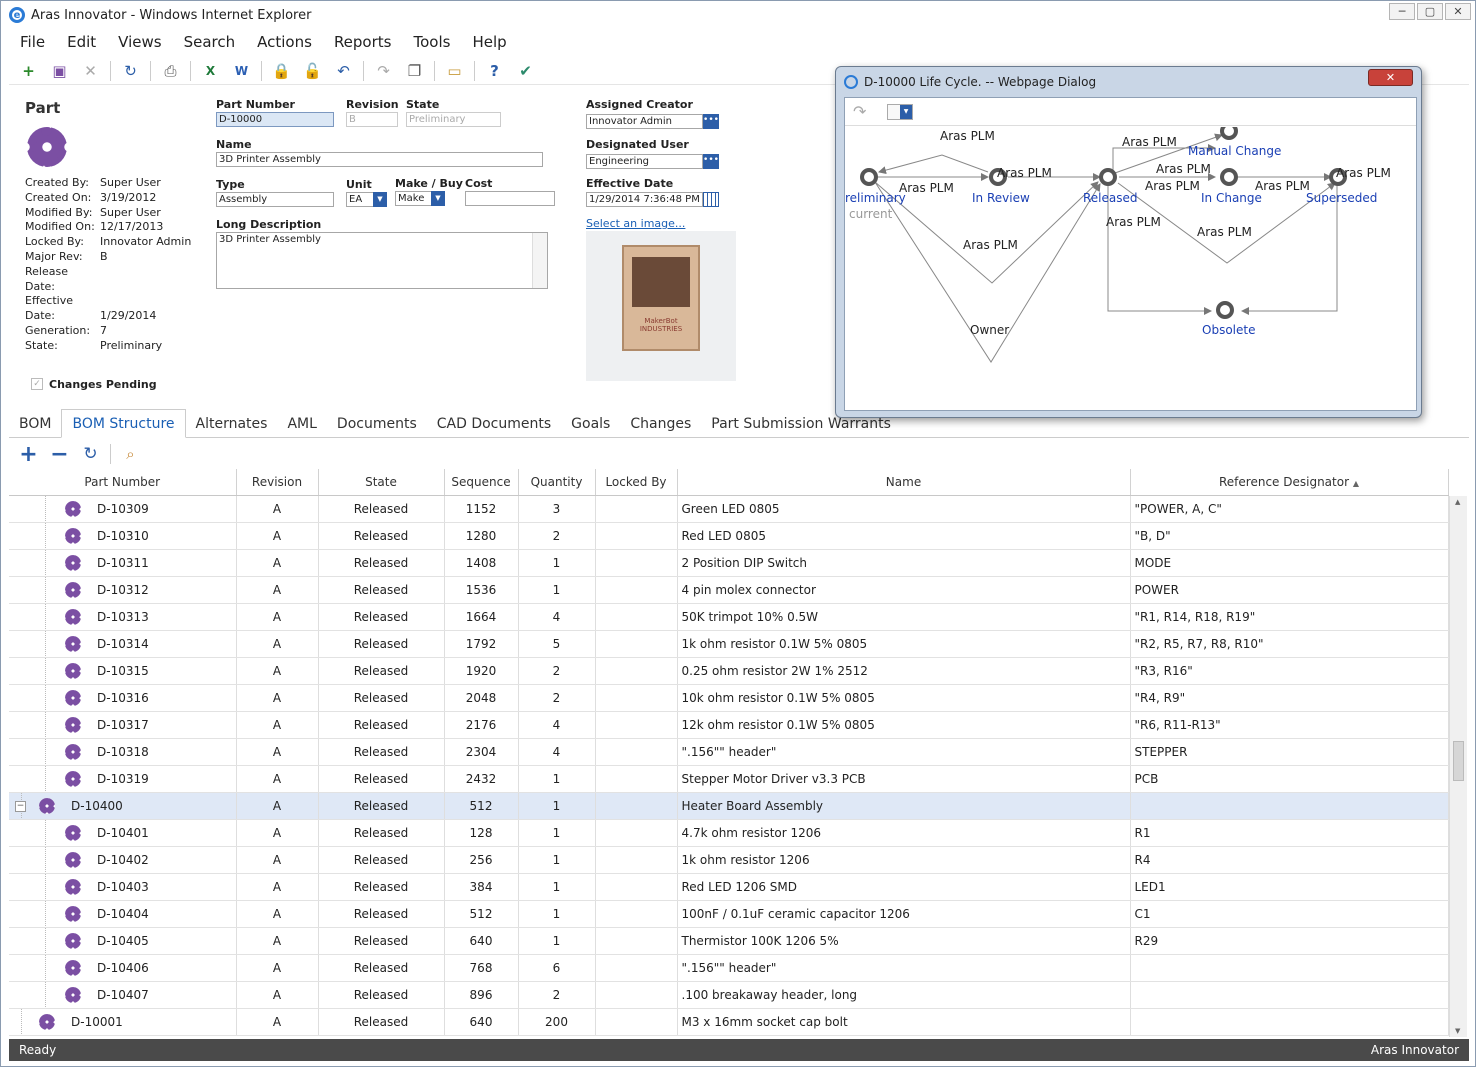 The height and width of the screenshot is (1067, 1476). I want to click on state-field: Preliminary, so click(453, 119).